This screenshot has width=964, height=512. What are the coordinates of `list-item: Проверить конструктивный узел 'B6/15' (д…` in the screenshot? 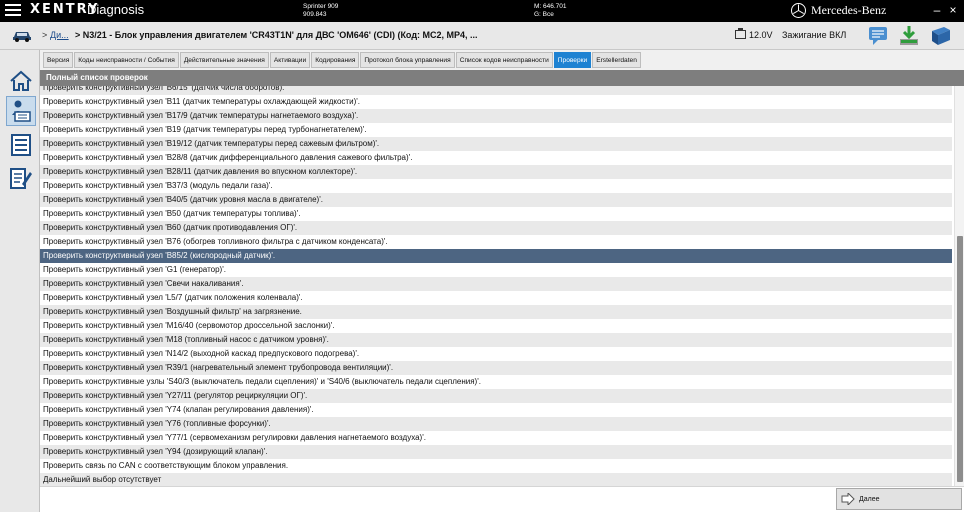 It's located at (496, 90).